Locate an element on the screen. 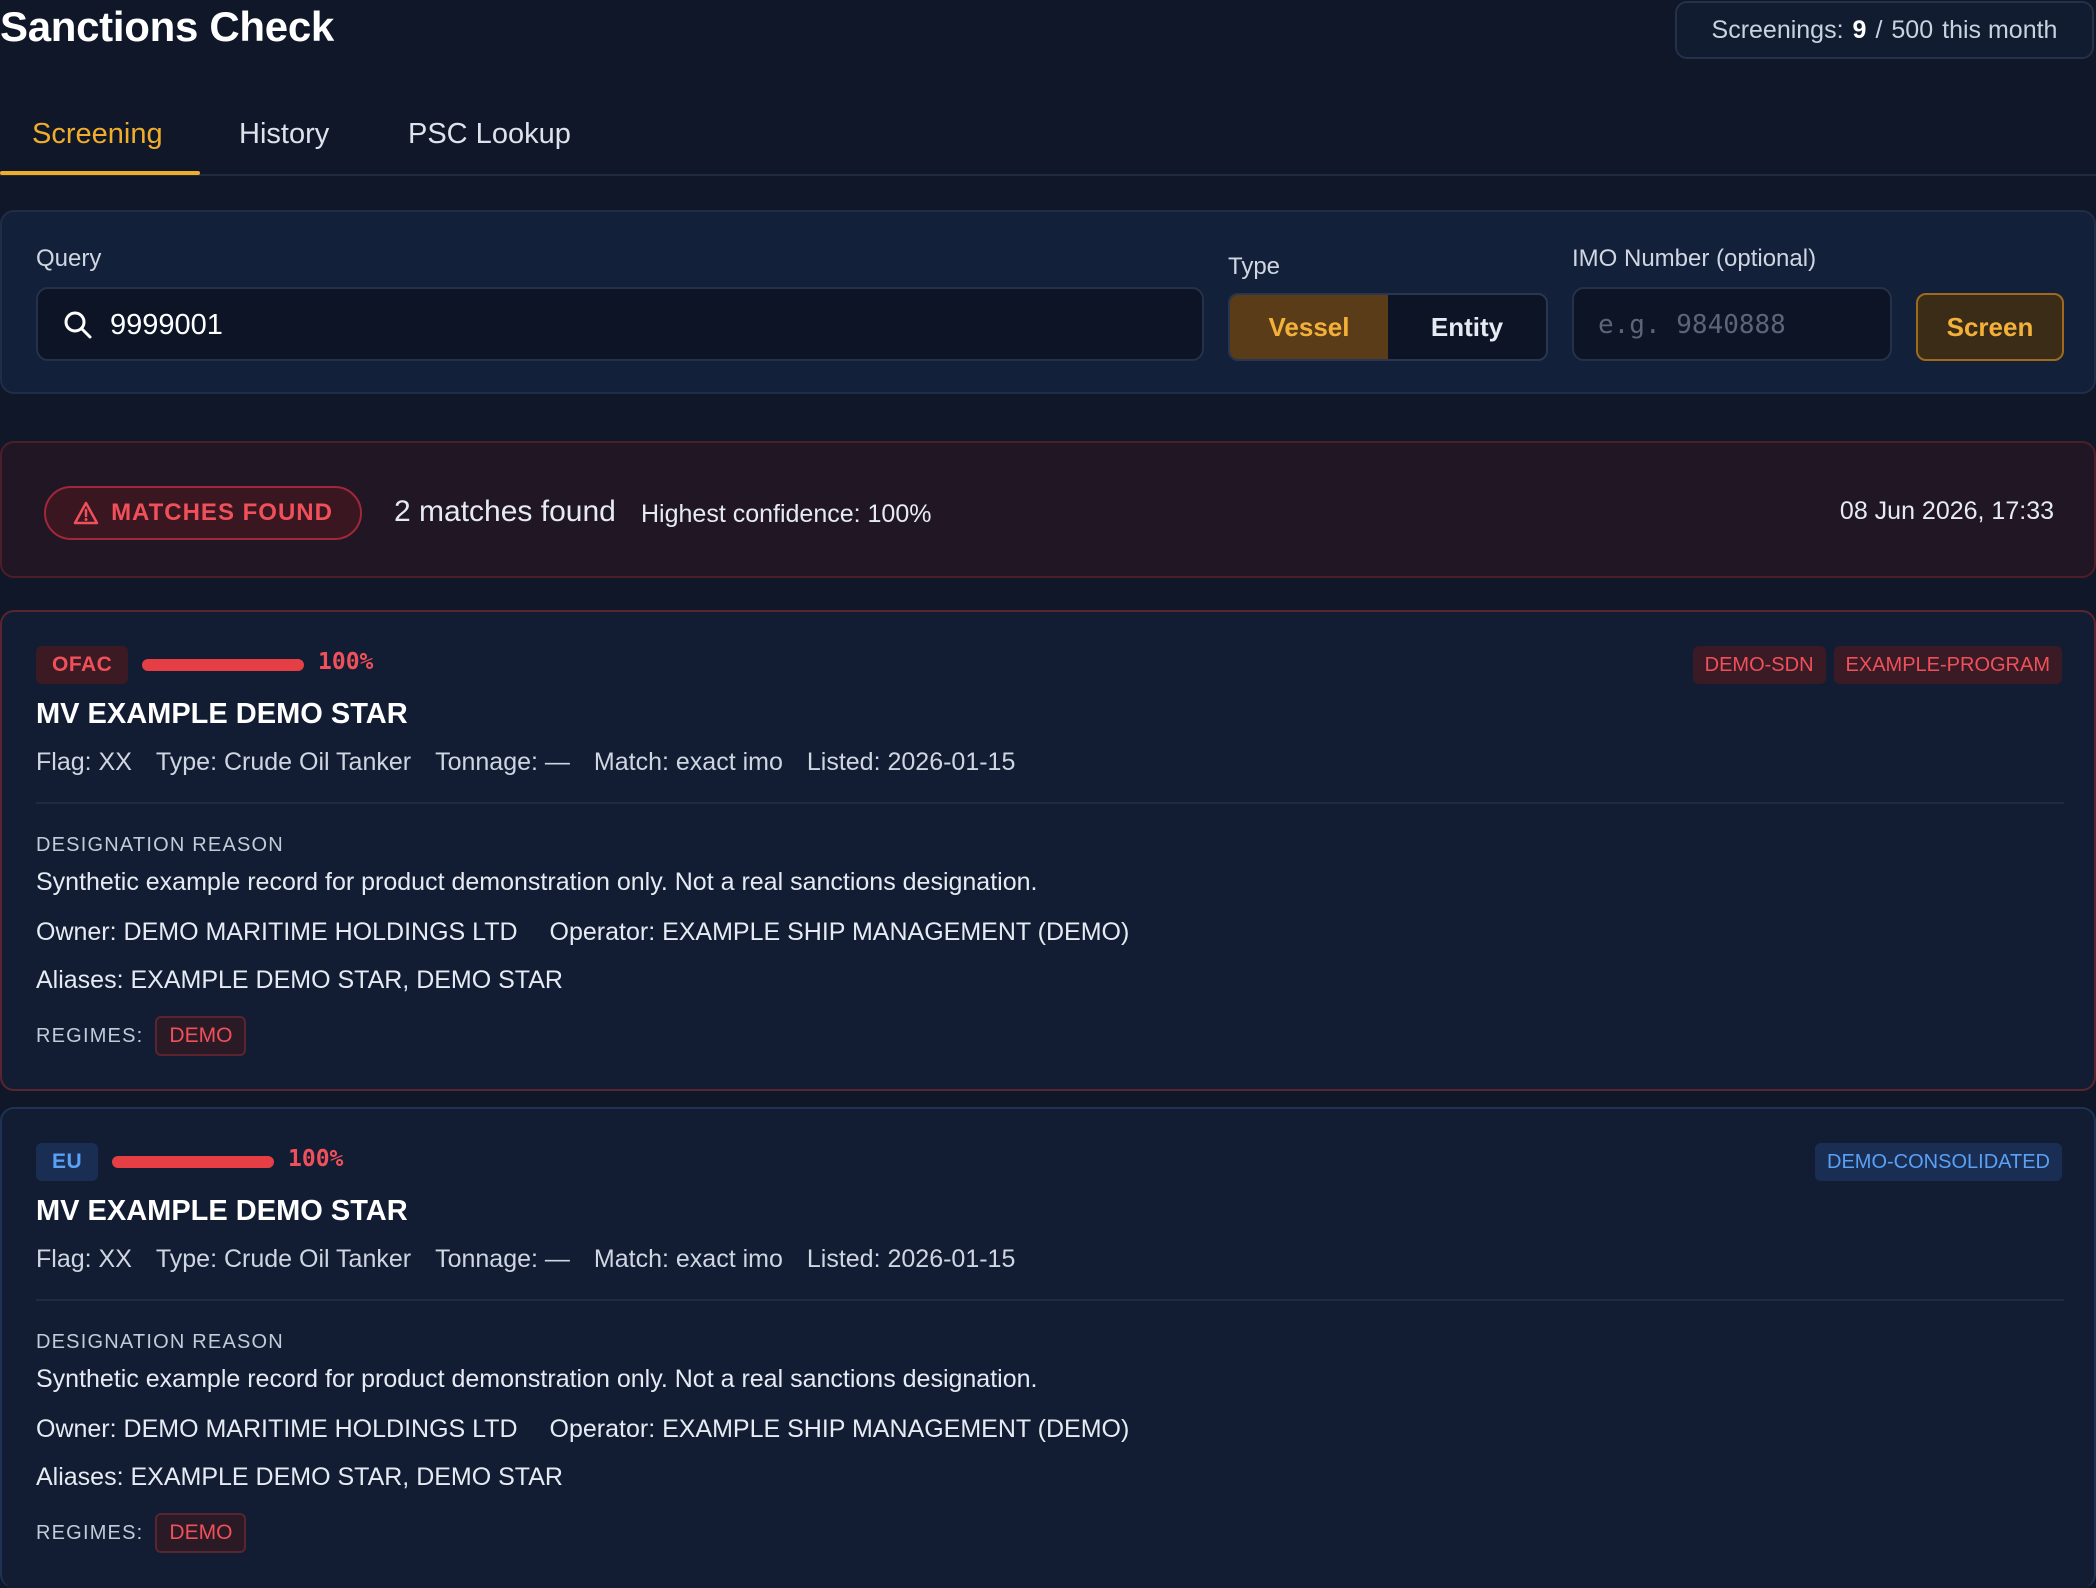 The width and height of the screenshot is (2096, 1588). status-text: MATCHES FOUND is located at coordinates (222, 512).